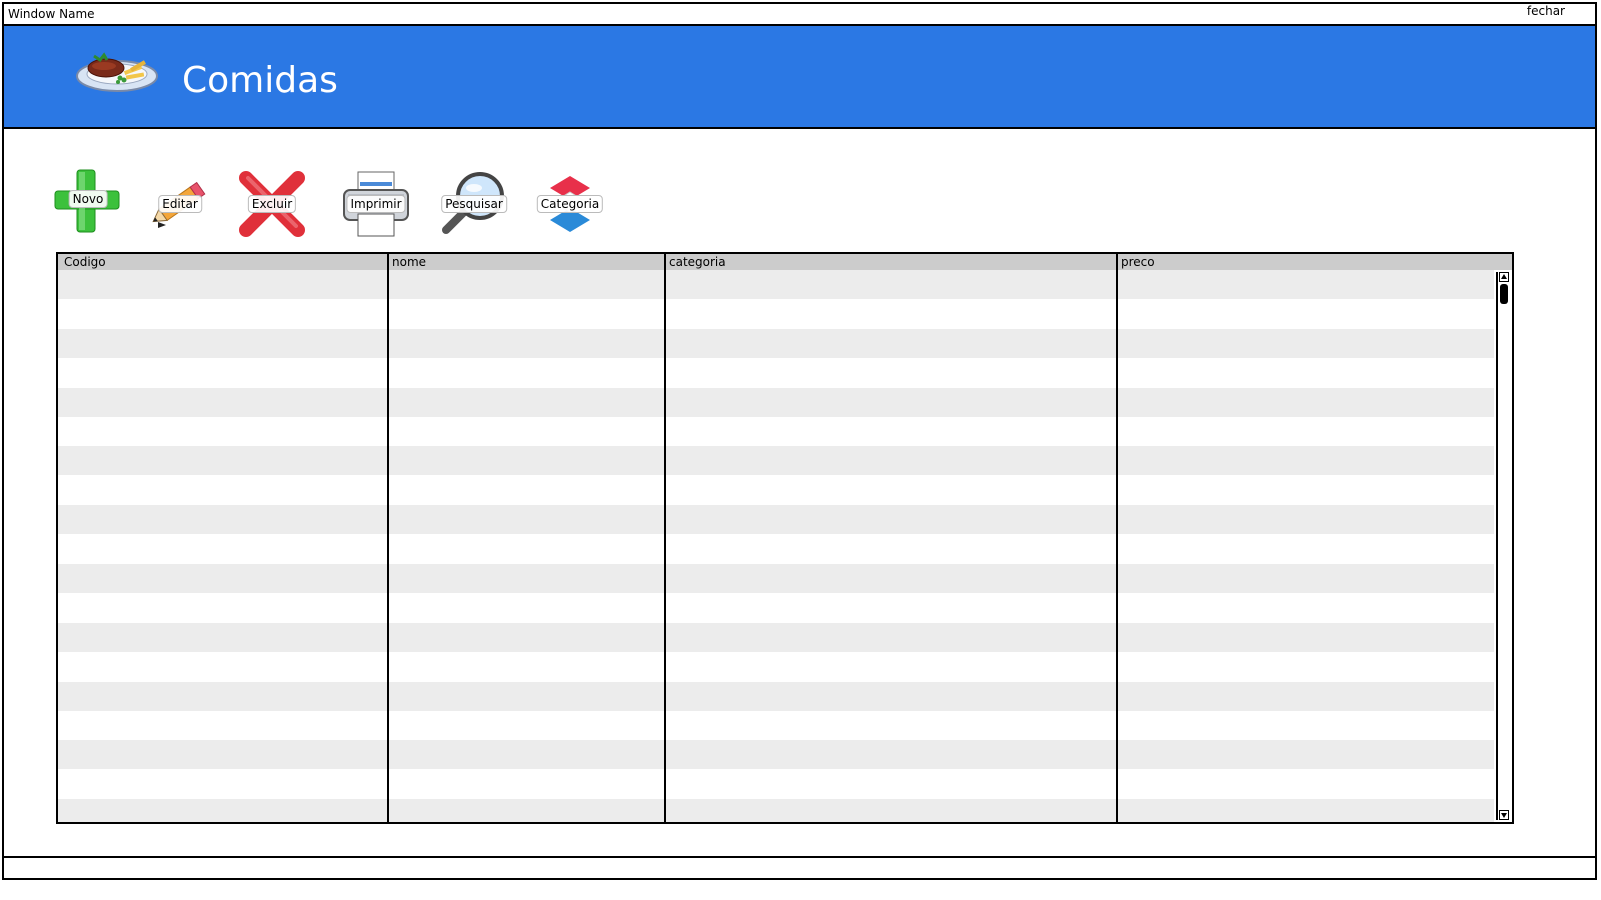 Image resolution: width=1601 pixels, height=900 pixels. I want to click on table-header: Codigo nome categoria preco, so click(785, 262).